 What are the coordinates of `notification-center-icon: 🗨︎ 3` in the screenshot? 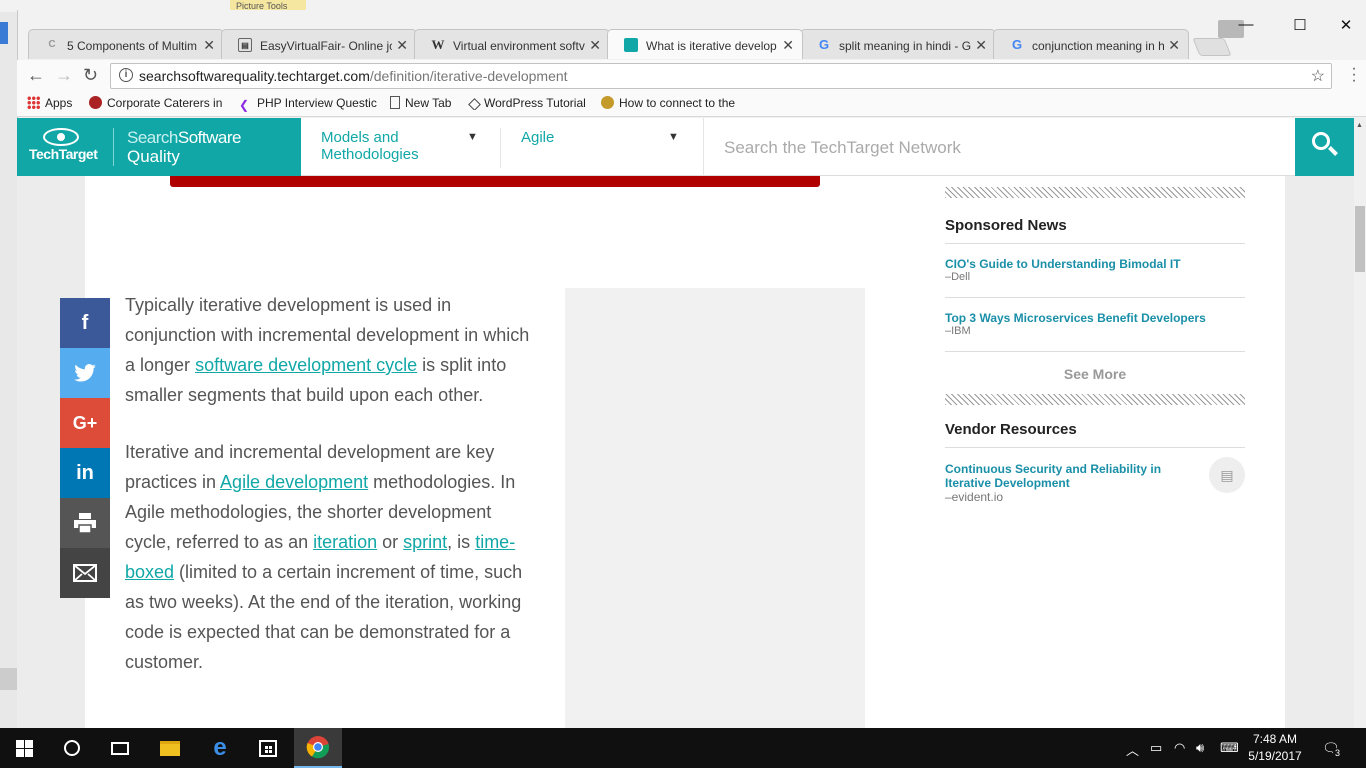 It's located at (1332, 749).